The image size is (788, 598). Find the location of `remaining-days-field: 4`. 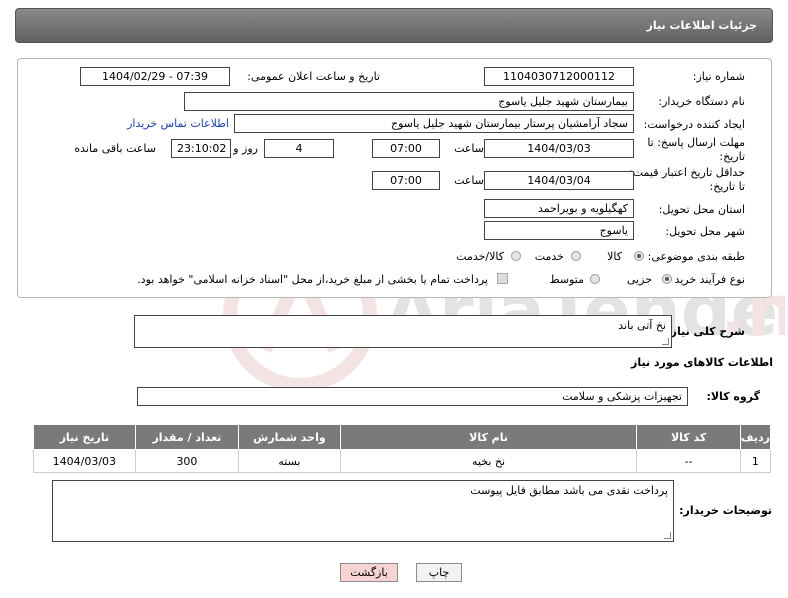

remaining-days-field: 4 is located at coordinates (299, 148).